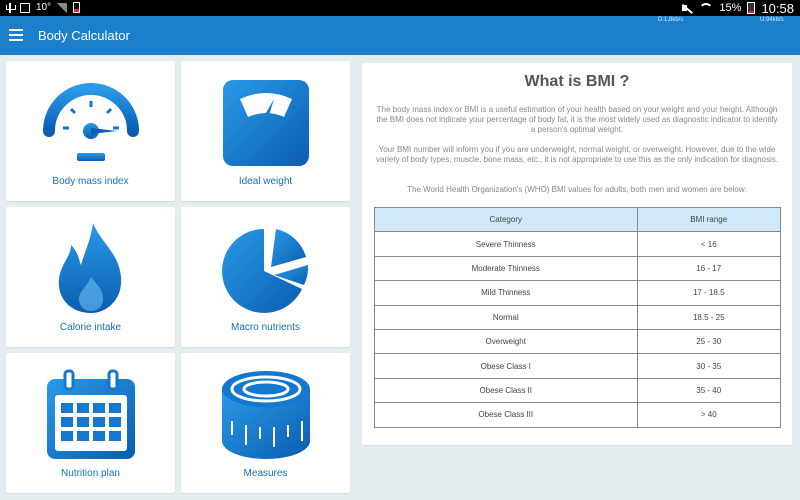 The width and height of the screenshot is (800, 500). Describe the element at coordinates (577, 81) in the screenshot. I see `panel-title: What is BMI ?` at that location.